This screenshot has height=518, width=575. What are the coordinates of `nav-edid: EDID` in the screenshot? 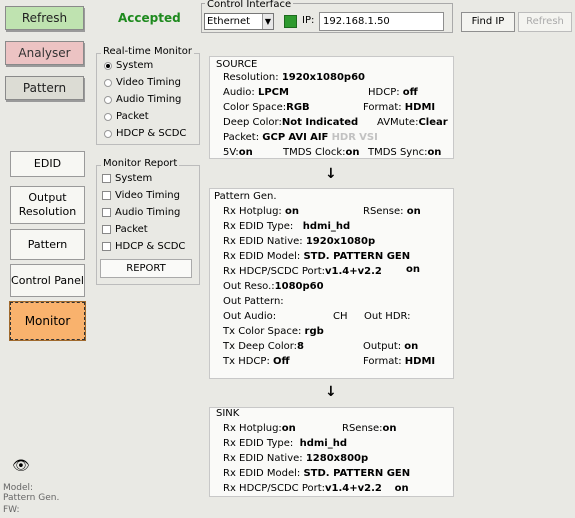 It's located at (47, 164).